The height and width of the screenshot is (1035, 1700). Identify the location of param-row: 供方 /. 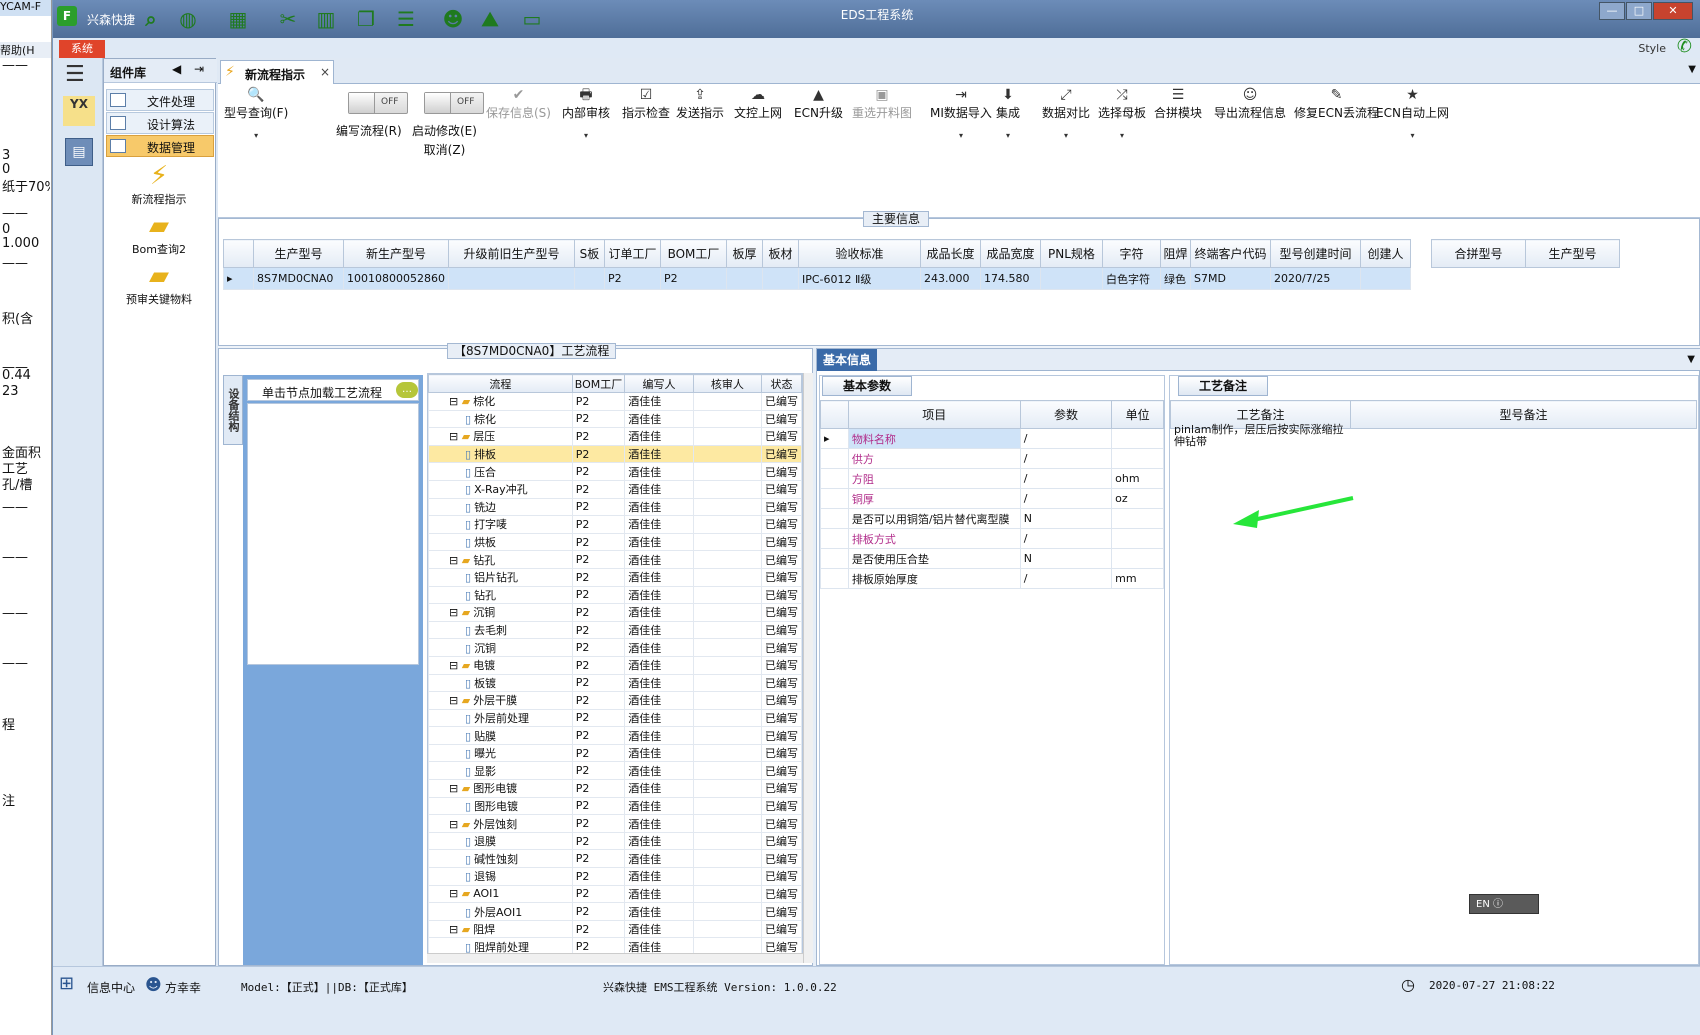
(992, 458).